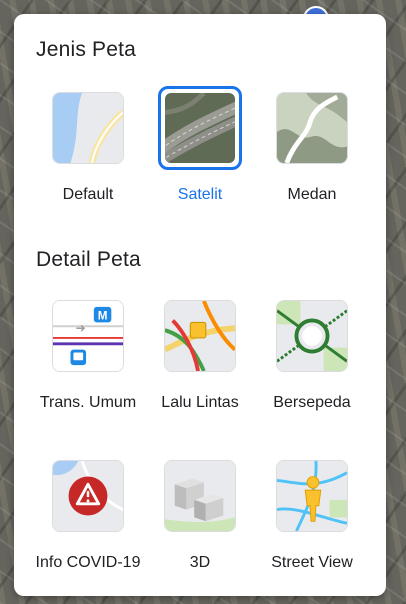 This screenshot has height=604, width=406. Describe the element at coordinates (312, 128) in the screenshot. I see `terrain-map-icon` at that location.